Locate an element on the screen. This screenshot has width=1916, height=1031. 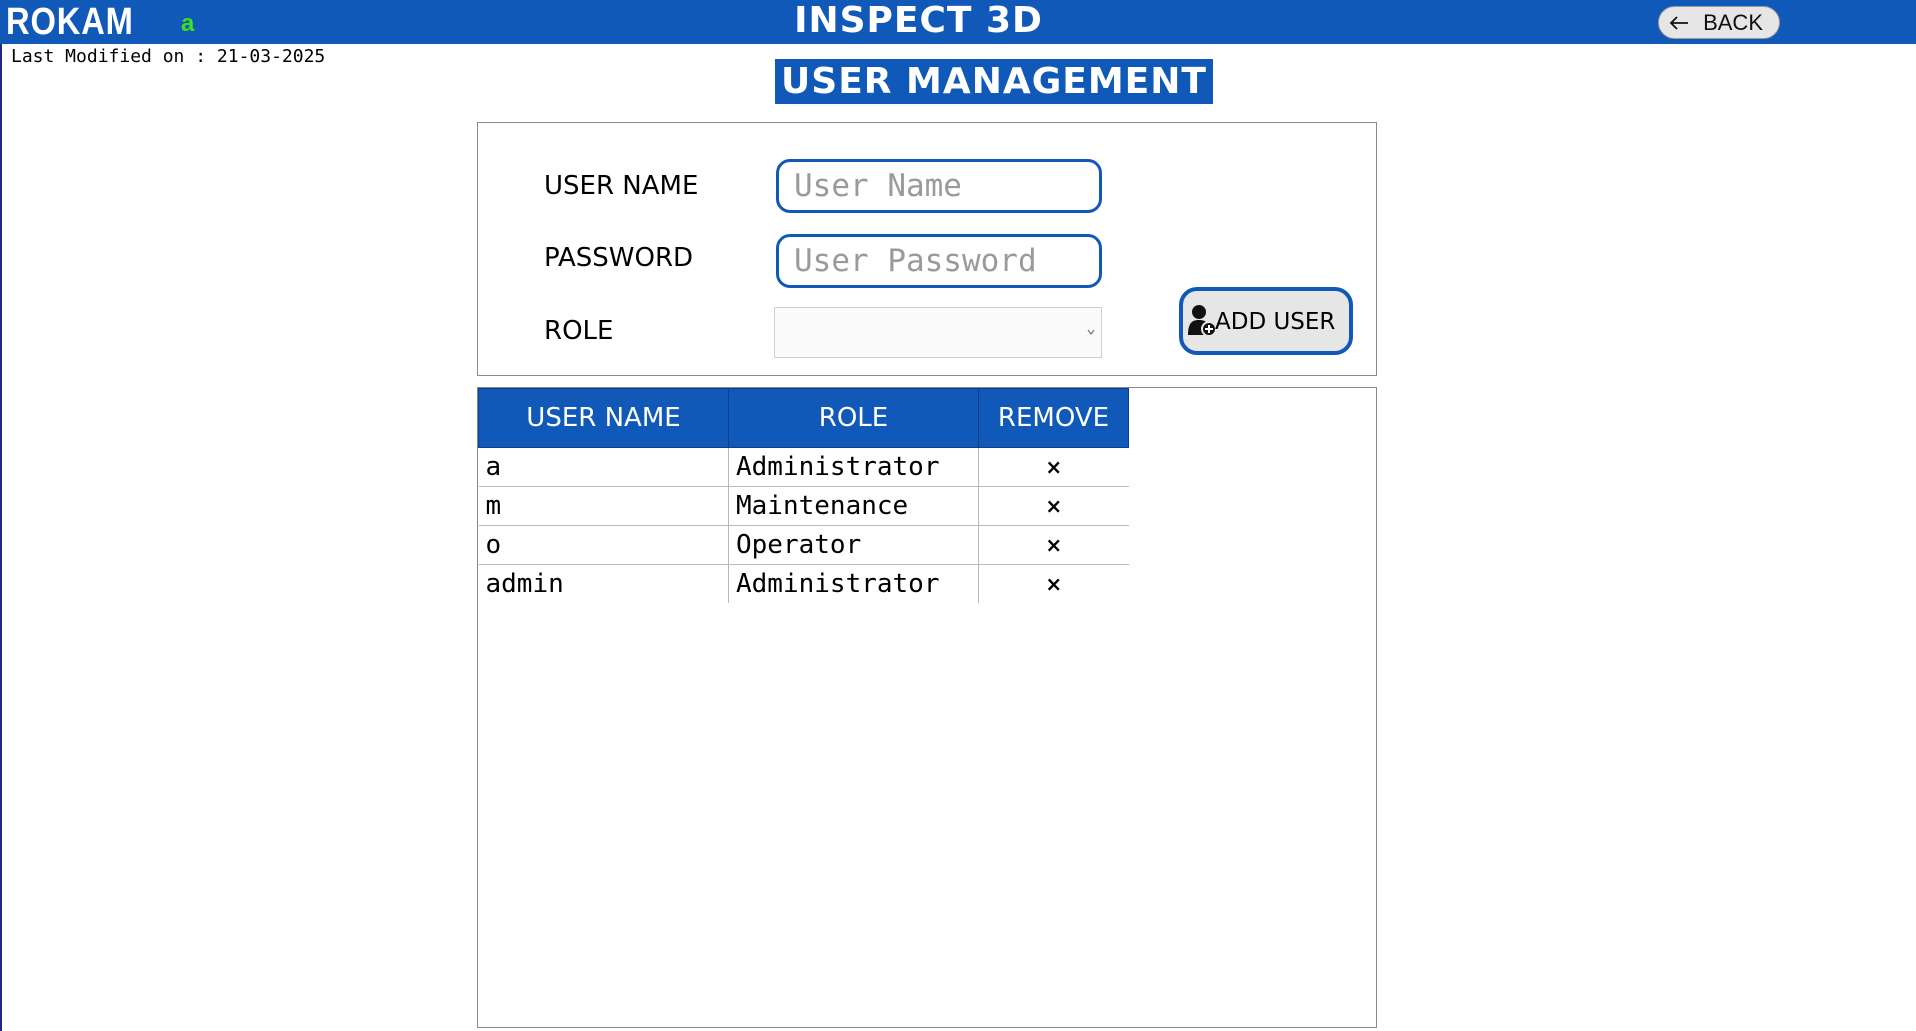
username-input is located at coordinates (939, 186).